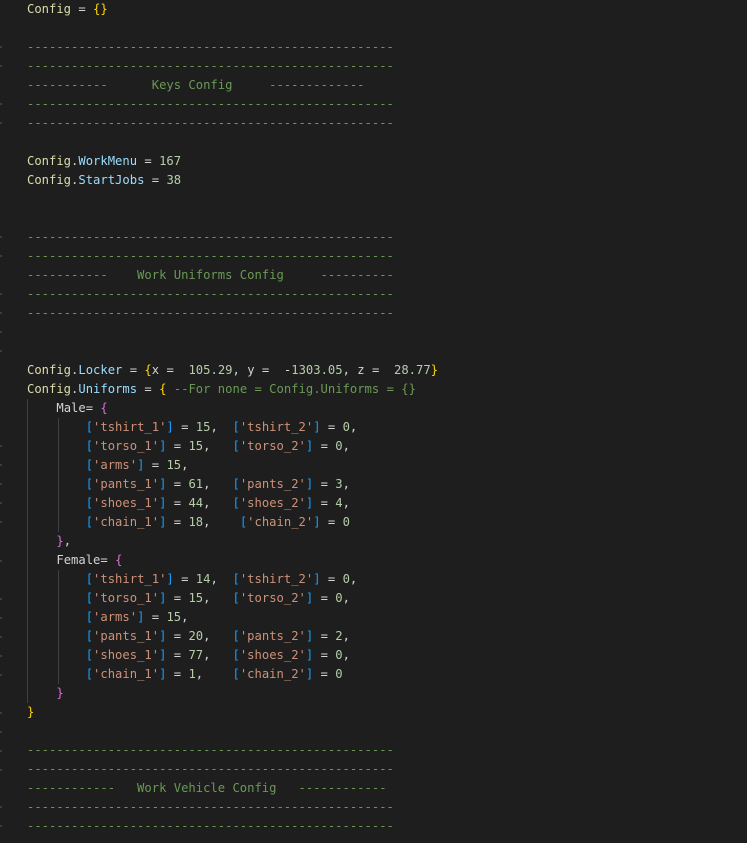 The width and height of the screenshot is (747, 843). What do you see at coordinates (387, 636) in the screenshot?
I see `code-line: ['pants_1'] = 20, ['pants_2'] = 2,` at bounding box center [387, 636].